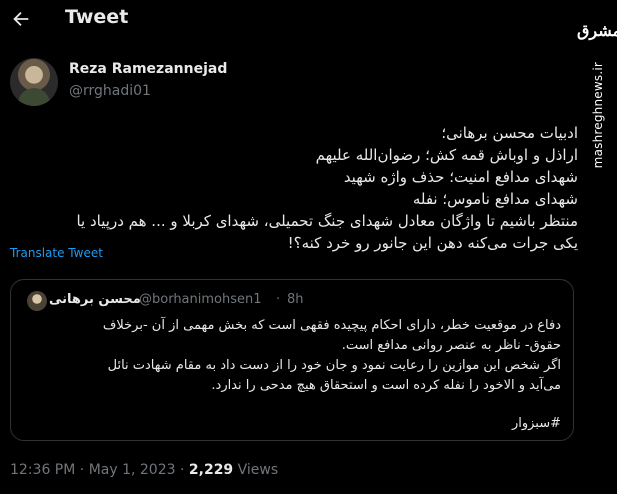  Describe the element at coordinates (148, 69) in the screenshot. I see `author-name: Reza Ramezannejad` at that location.